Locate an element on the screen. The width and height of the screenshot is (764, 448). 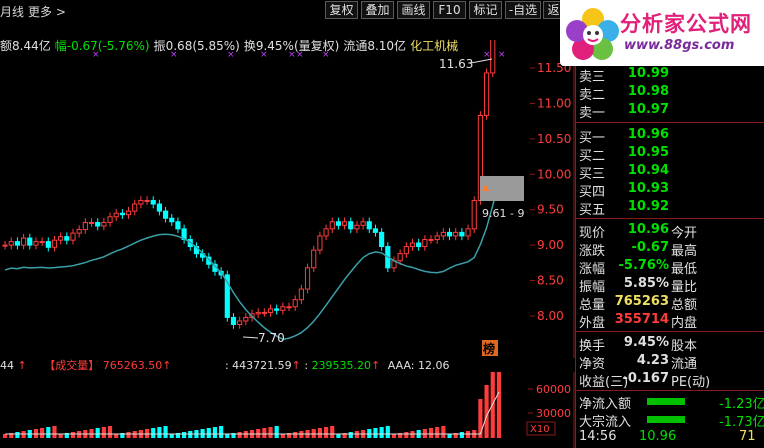
volume-tick-60000: 60000 is located at coordinates (553, 389).